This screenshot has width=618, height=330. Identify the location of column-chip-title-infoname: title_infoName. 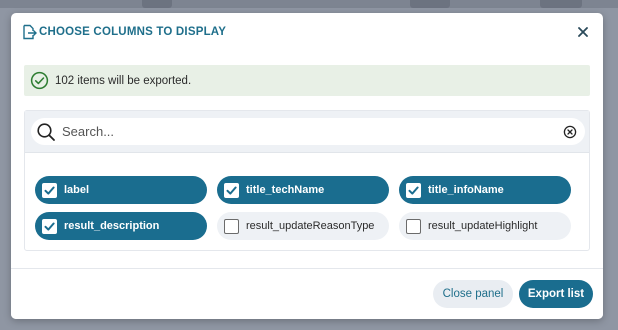
(485, 190).